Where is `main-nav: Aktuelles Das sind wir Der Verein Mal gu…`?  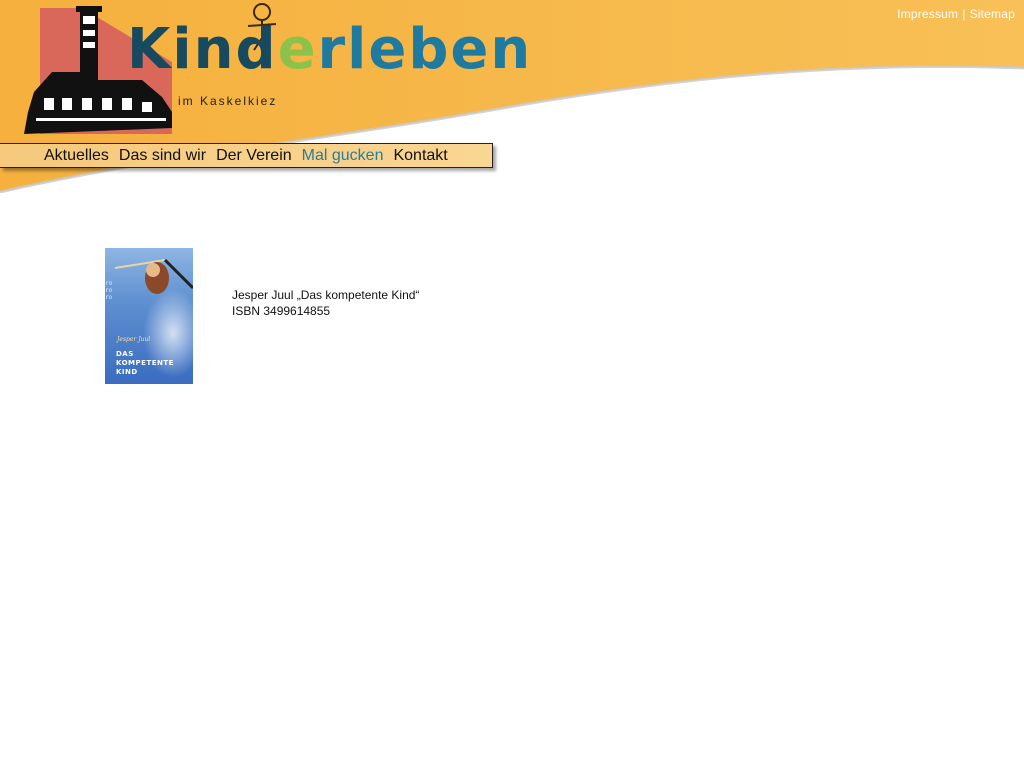 main-nav: Aktuelles Das sind wir Der Verein Mal gu… is located at coordinates (246, 155).